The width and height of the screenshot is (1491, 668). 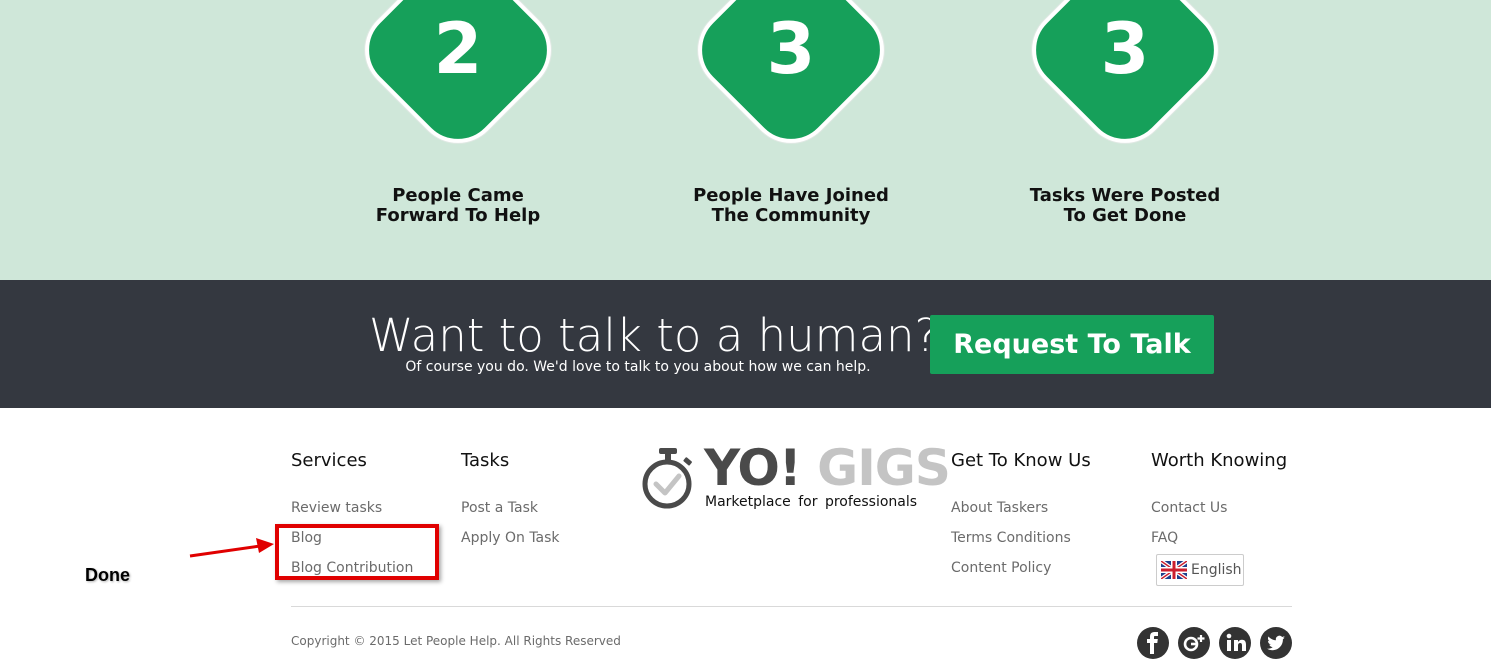 I want to click on annotation-done-label: Done, so click(x=107, y=575).